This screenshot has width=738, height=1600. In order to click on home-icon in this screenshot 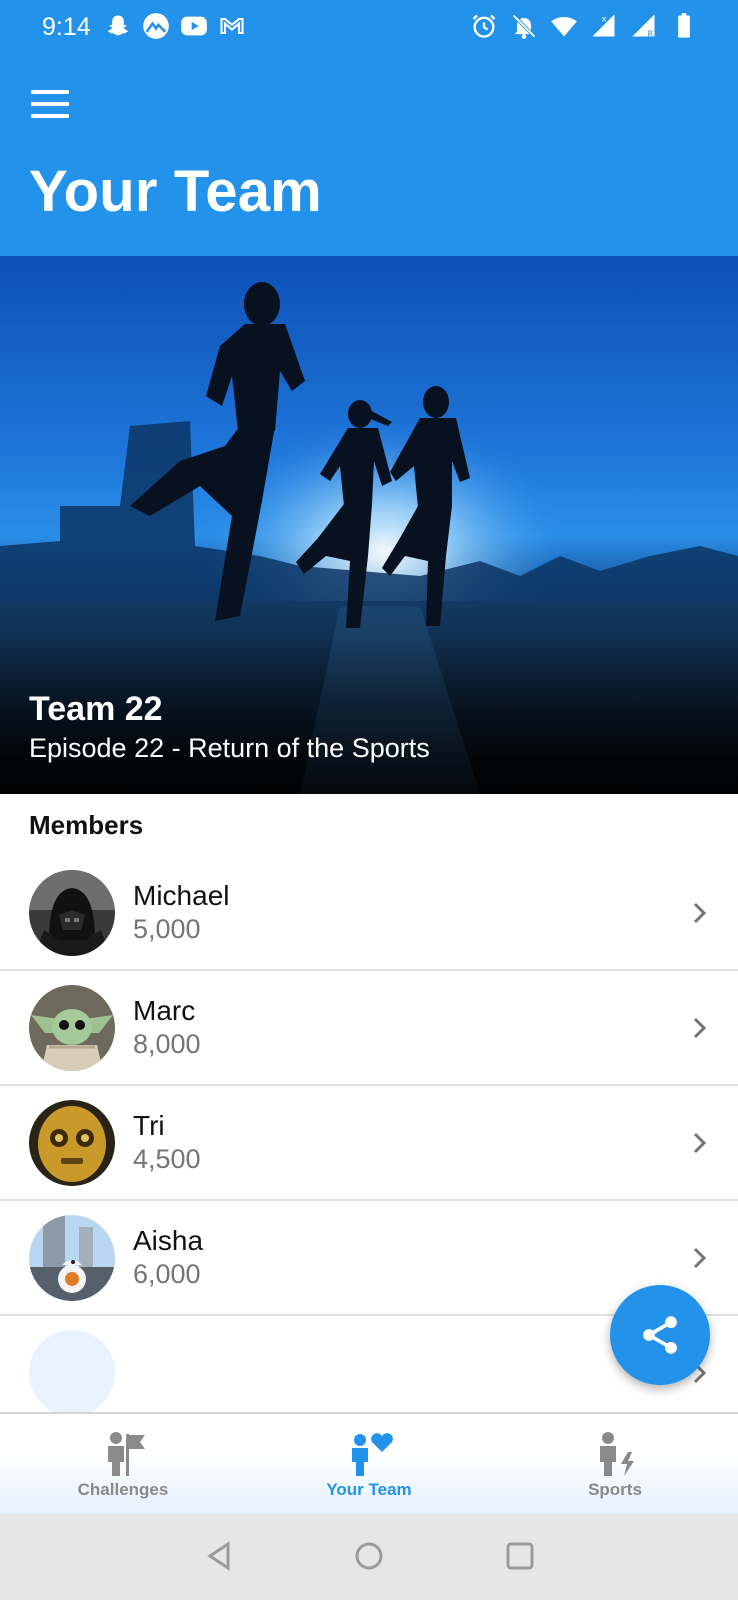, I will do `click(369, 1556)`.